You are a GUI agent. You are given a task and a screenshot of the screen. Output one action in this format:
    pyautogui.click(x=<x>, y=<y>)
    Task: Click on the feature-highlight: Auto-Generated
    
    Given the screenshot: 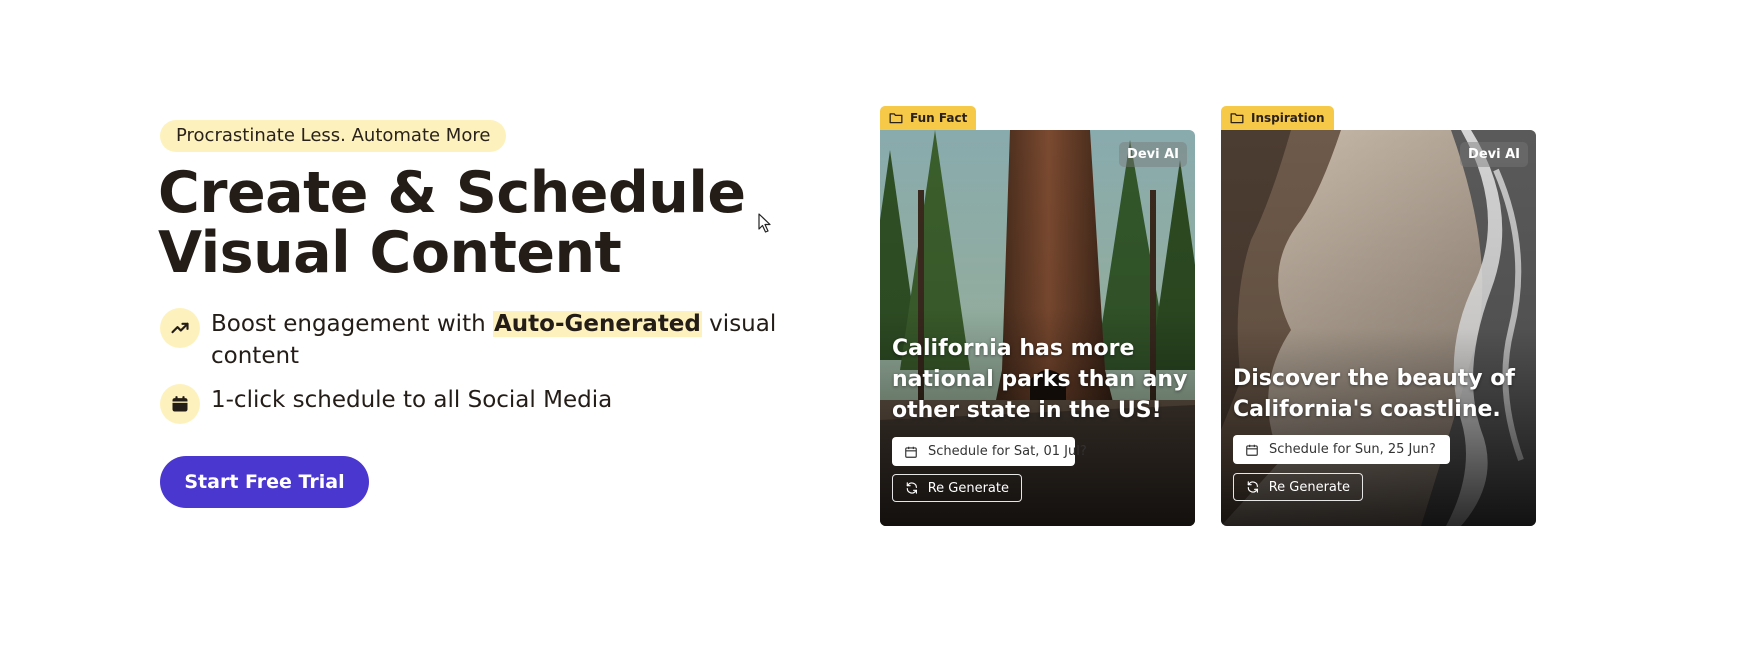 What is the action you would take?
    pyautogui.click(x=597, y=324)
    